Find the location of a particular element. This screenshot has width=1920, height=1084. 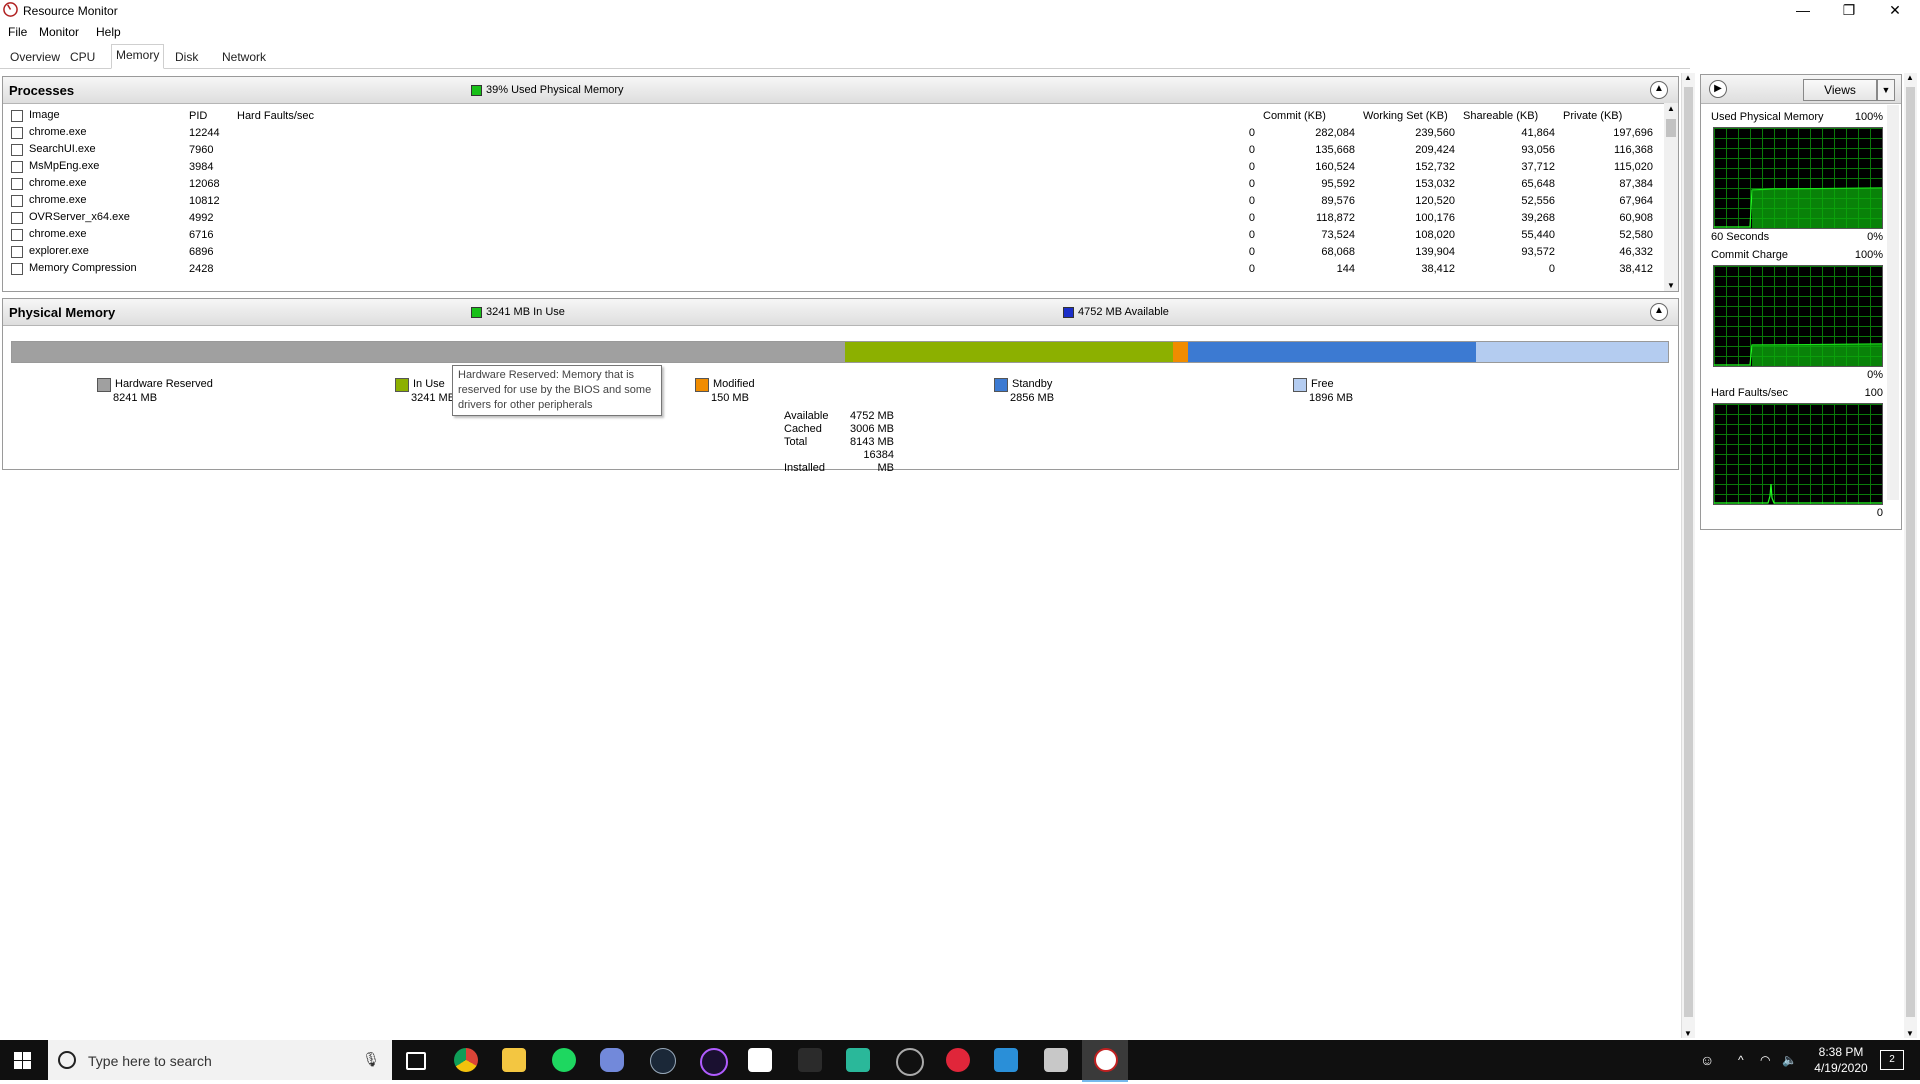

tab-disk: Disk is located at coordinates (186, 57).